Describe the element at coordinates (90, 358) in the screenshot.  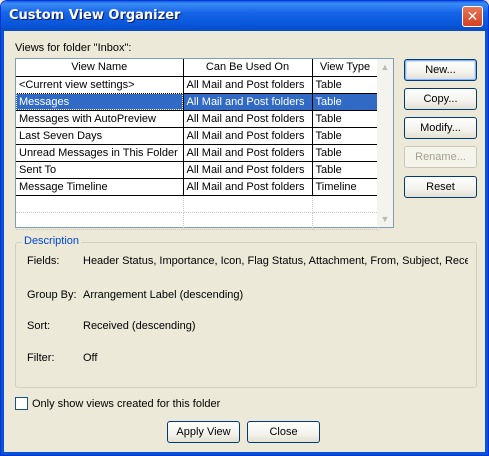
I see `filter-value: Off` at that location.